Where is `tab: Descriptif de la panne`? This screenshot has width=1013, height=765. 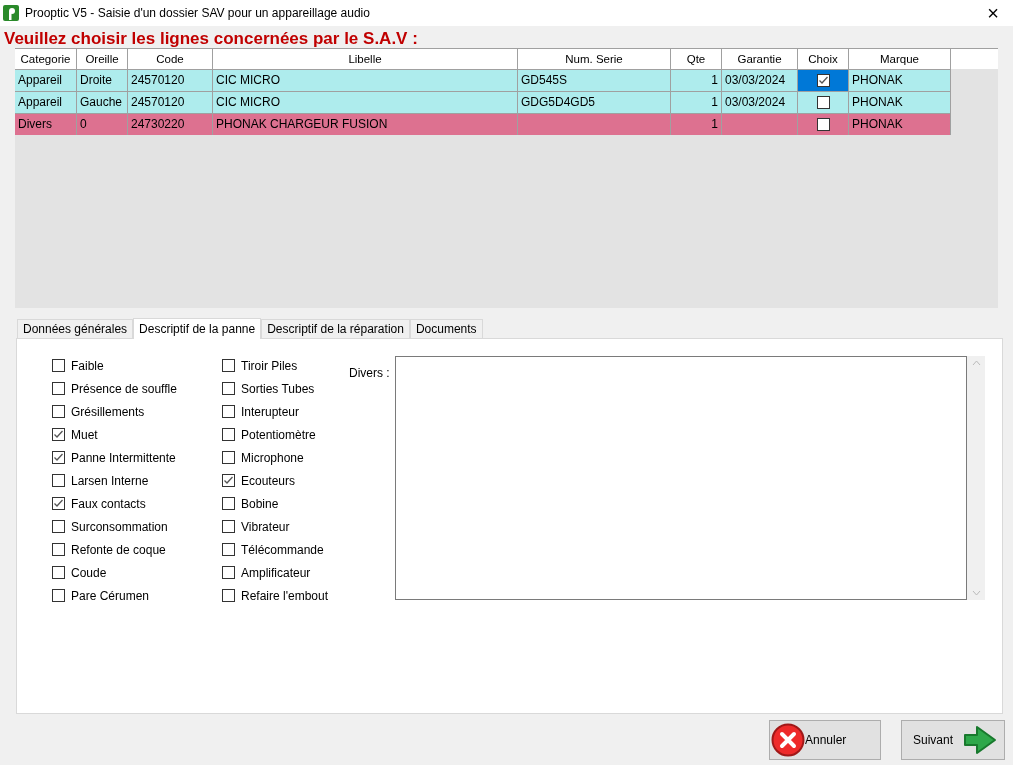
tab: Descriptif de la panne is located at coordinates (197, 328).